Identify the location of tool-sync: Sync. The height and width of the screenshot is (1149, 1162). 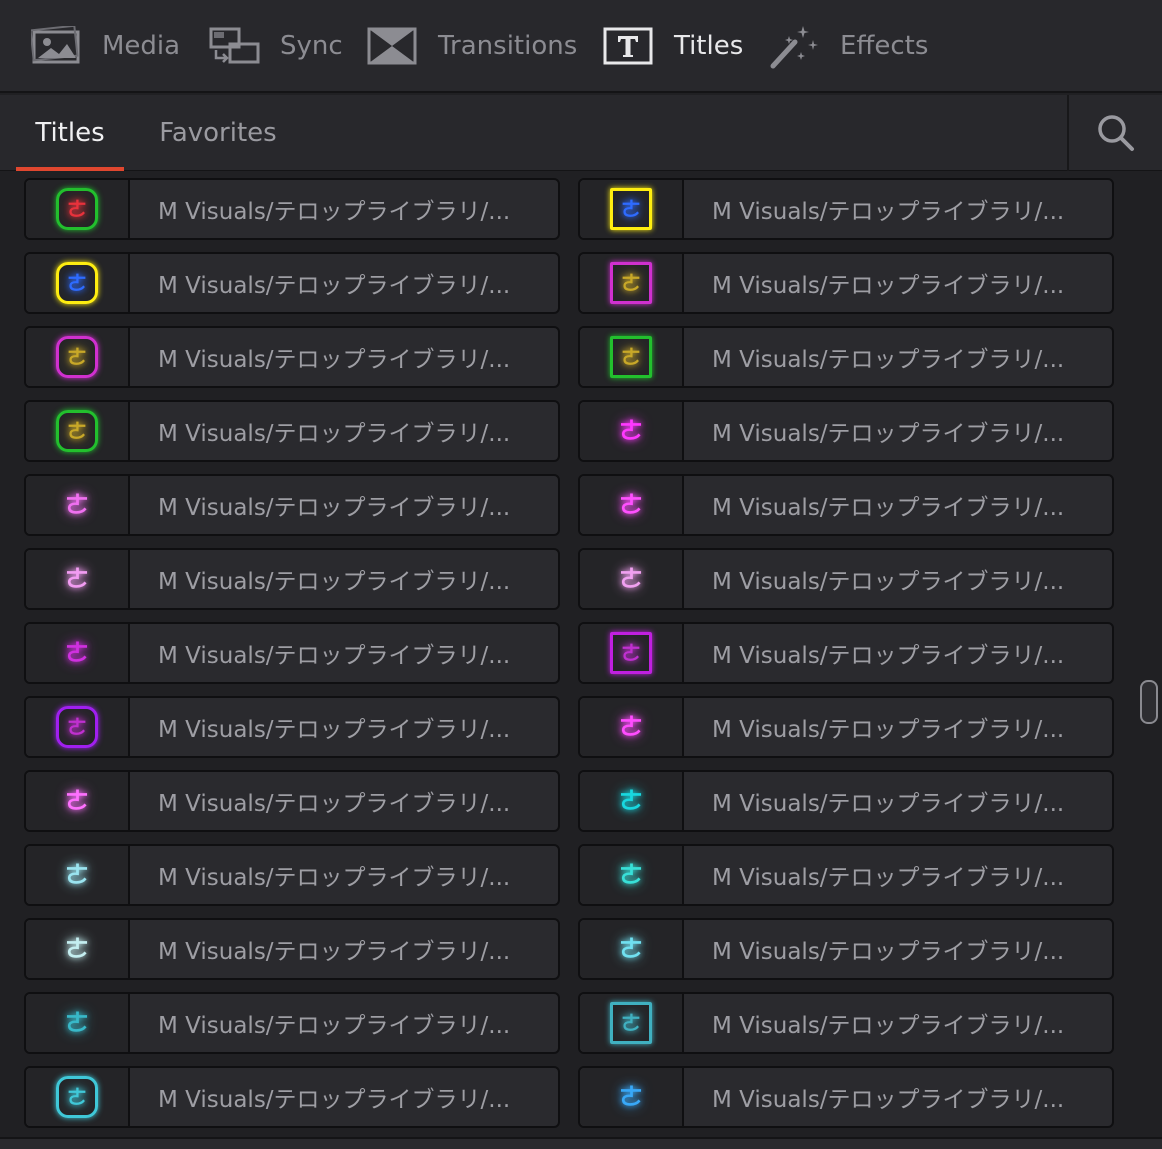
(275, 46).